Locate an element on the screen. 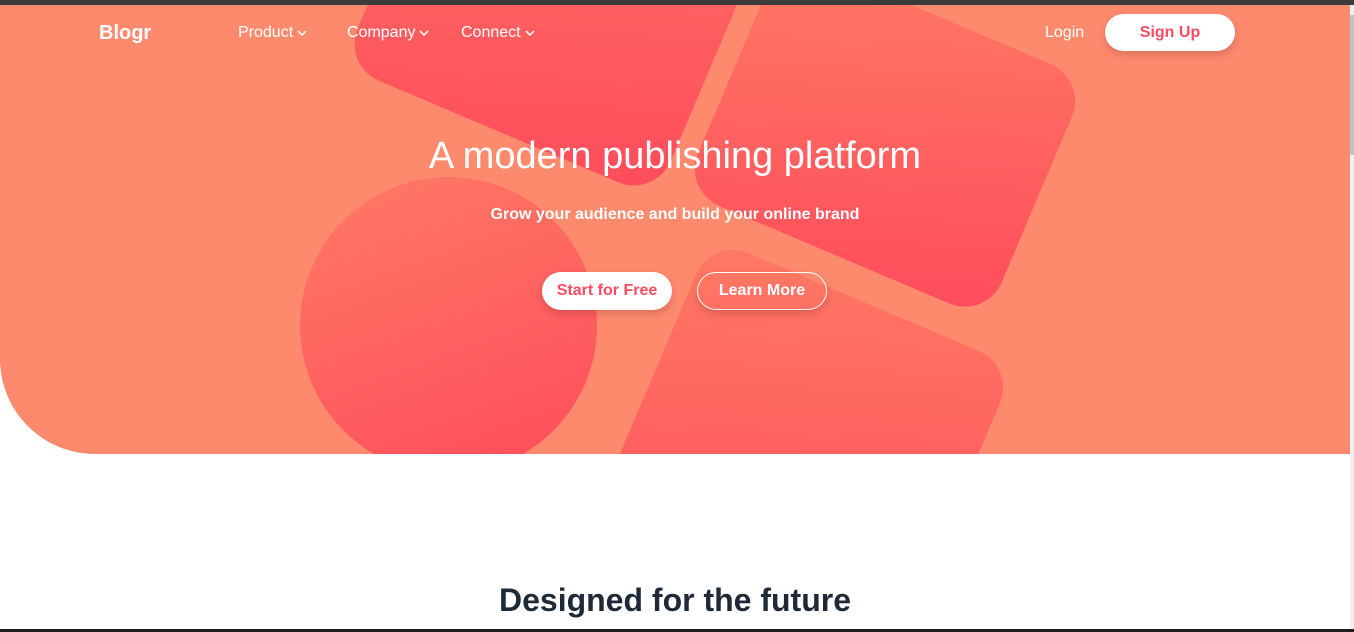 This screenshot has height=632, width=1354. learn-more-button: Learn More is located at coordinates (762, 291).